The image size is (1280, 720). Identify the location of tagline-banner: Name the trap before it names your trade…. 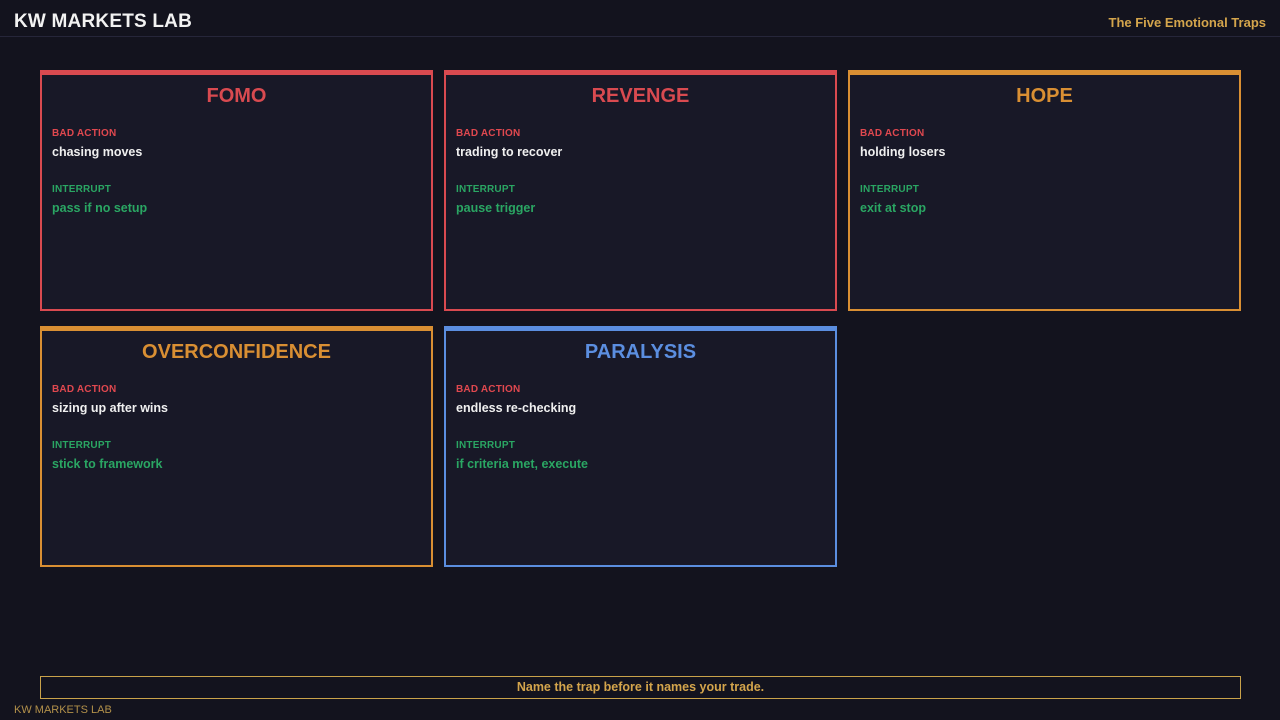
(640, 687).